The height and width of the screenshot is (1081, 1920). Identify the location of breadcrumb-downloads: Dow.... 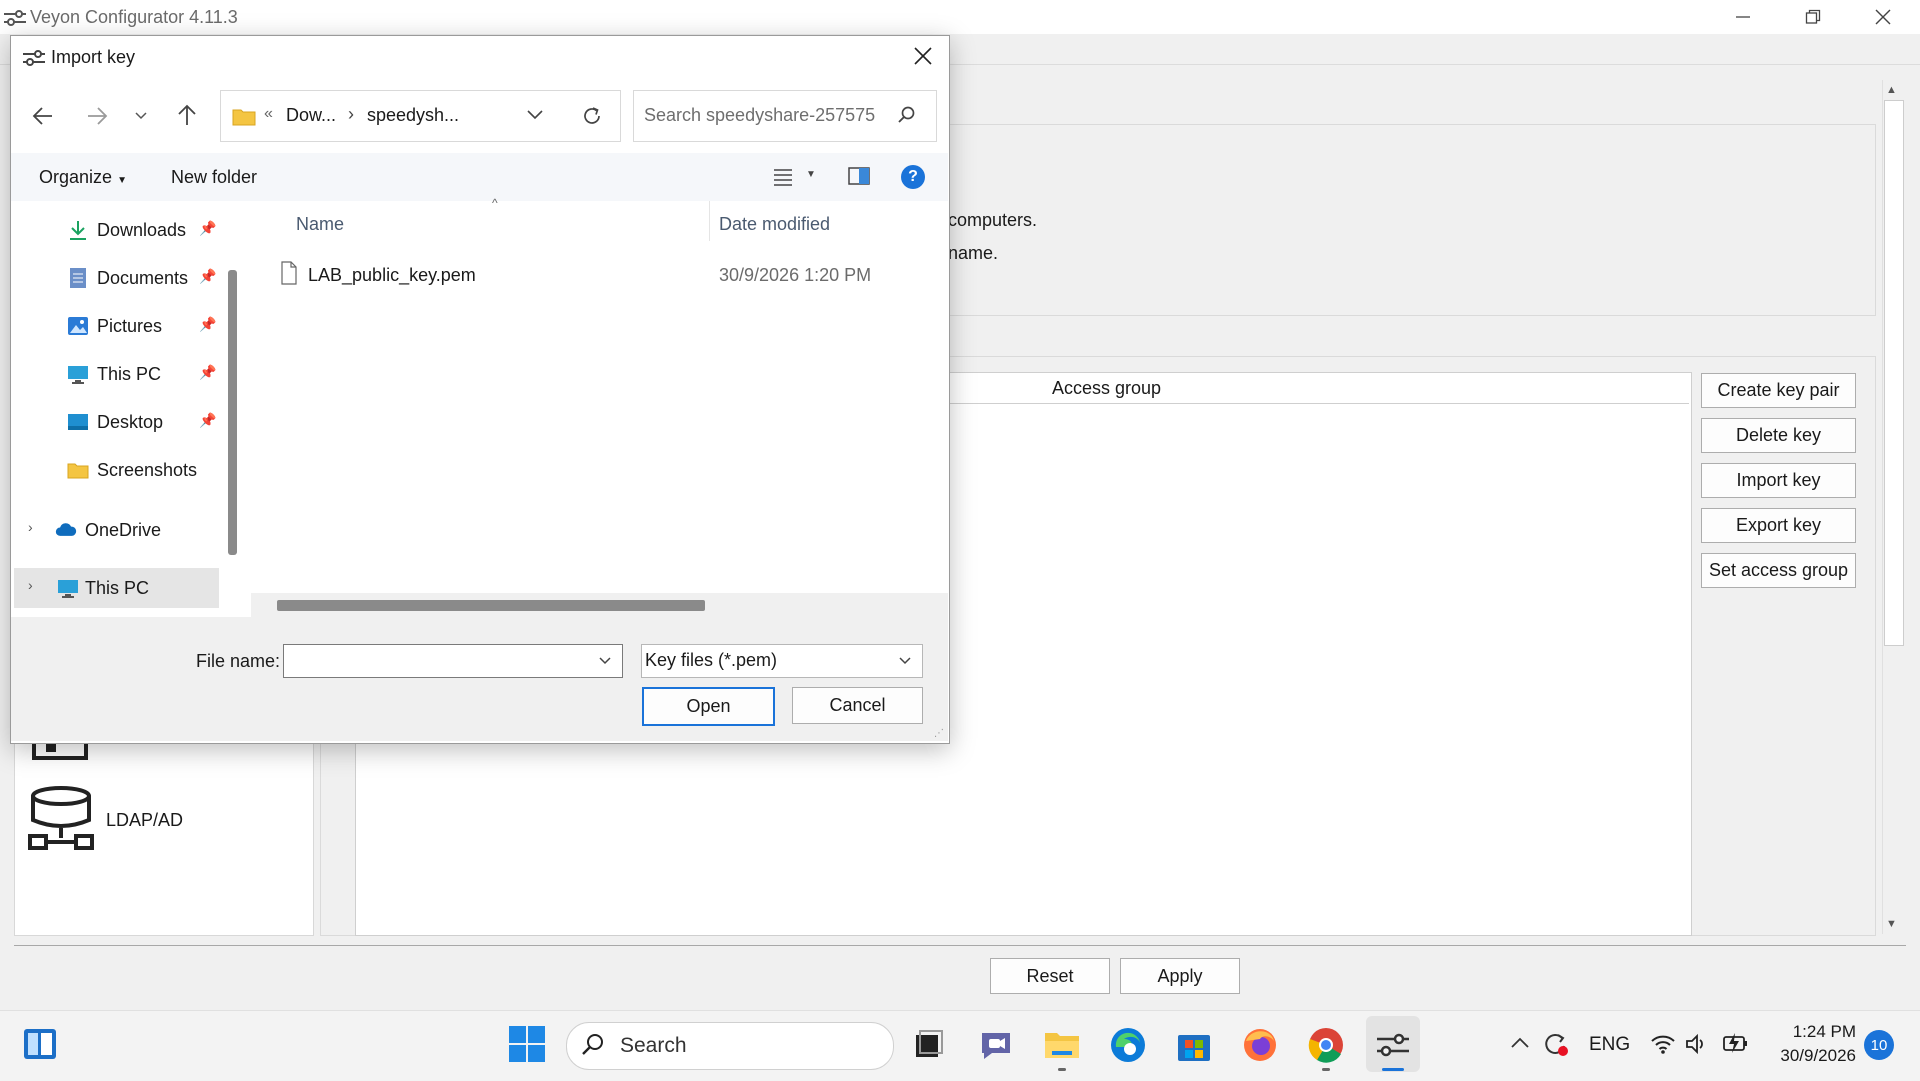
(311, 115).